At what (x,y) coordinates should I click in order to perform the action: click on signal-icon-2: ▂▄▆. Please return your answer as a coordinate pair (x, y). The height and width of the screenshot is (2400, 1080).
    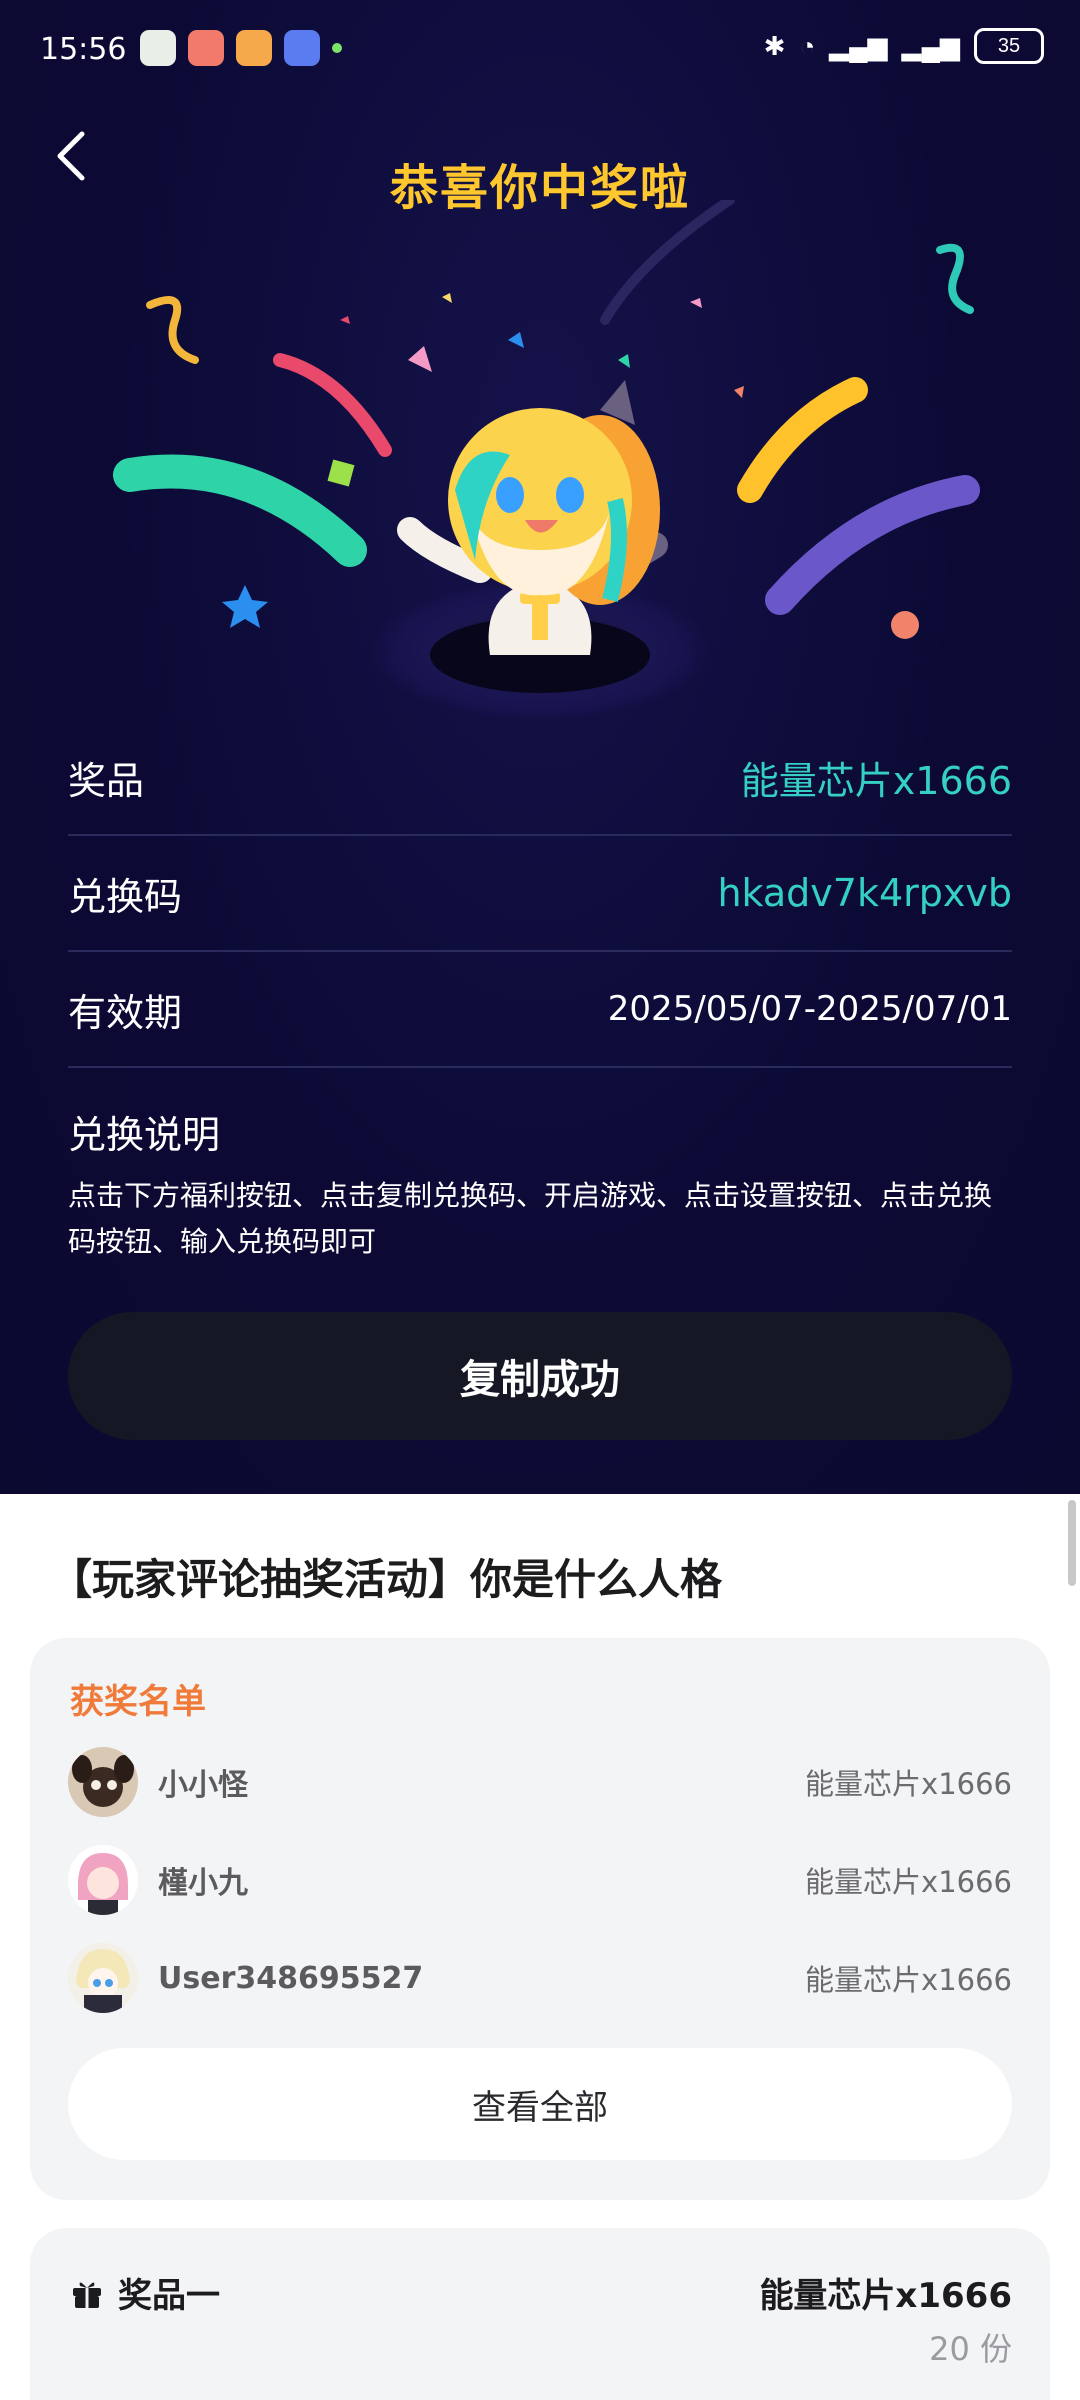
    Looking at the image, I should click on (930, 45).